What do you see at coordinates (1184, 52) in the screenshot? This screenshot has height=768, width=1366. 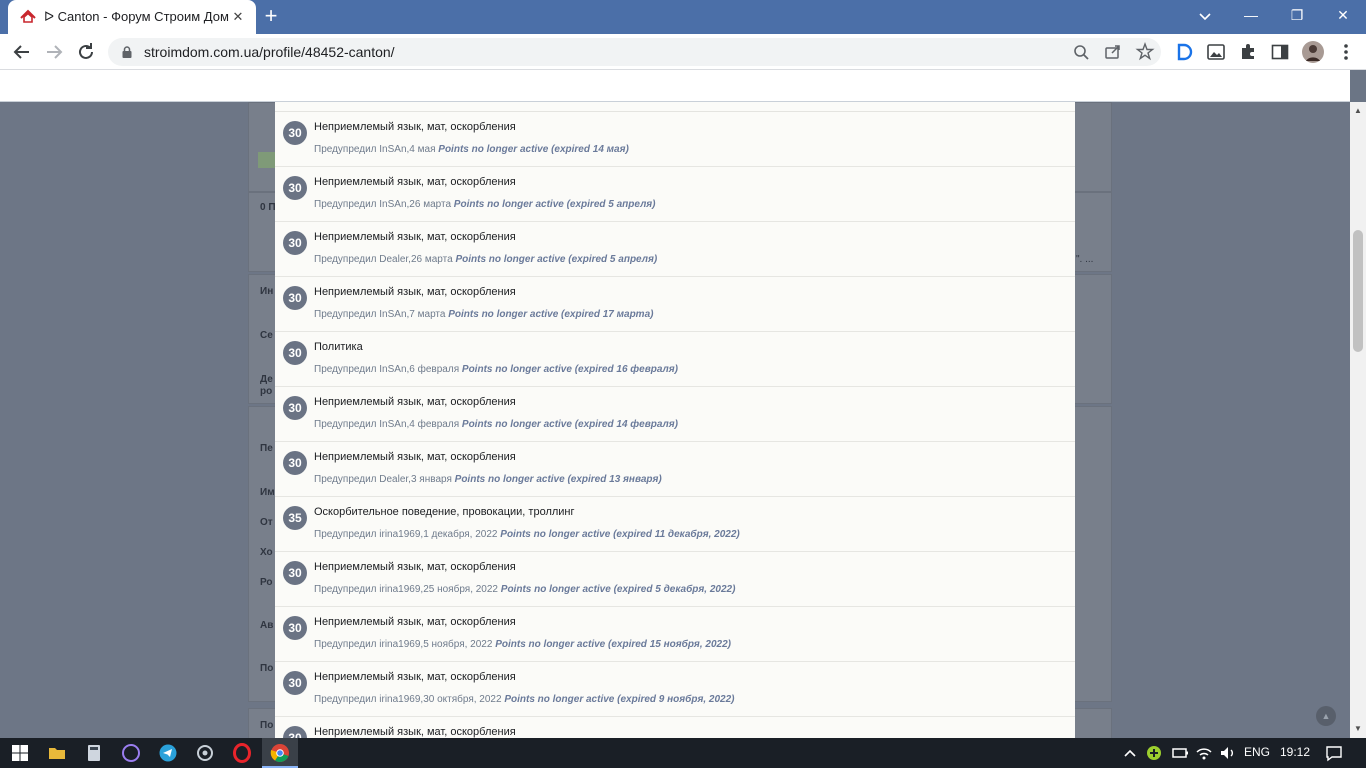 I see `d-extension-icon` at bounding box center [1184, 52].